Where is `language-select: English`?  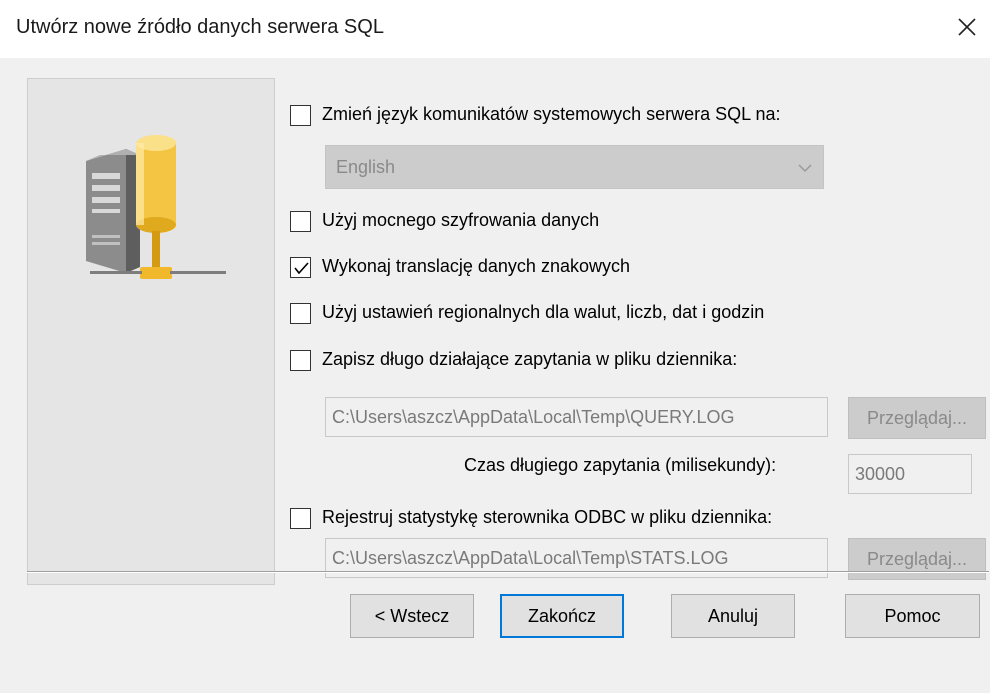
language-select: English is located at coordinates (574, 167).